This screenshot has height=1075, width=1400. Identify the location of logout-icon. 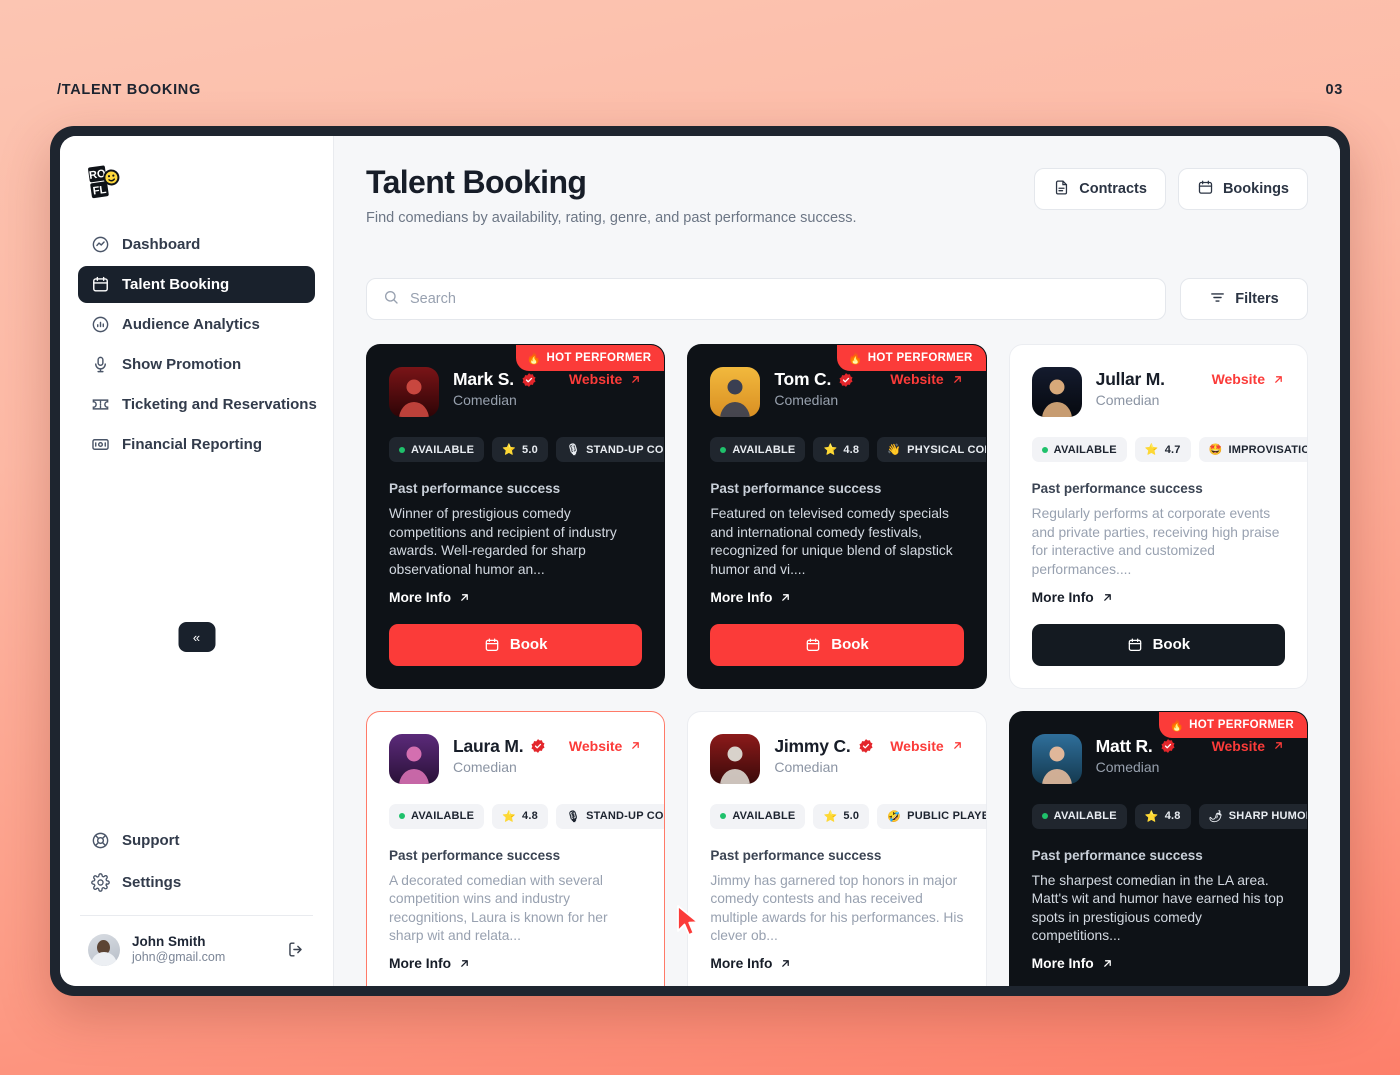
(295, 949).